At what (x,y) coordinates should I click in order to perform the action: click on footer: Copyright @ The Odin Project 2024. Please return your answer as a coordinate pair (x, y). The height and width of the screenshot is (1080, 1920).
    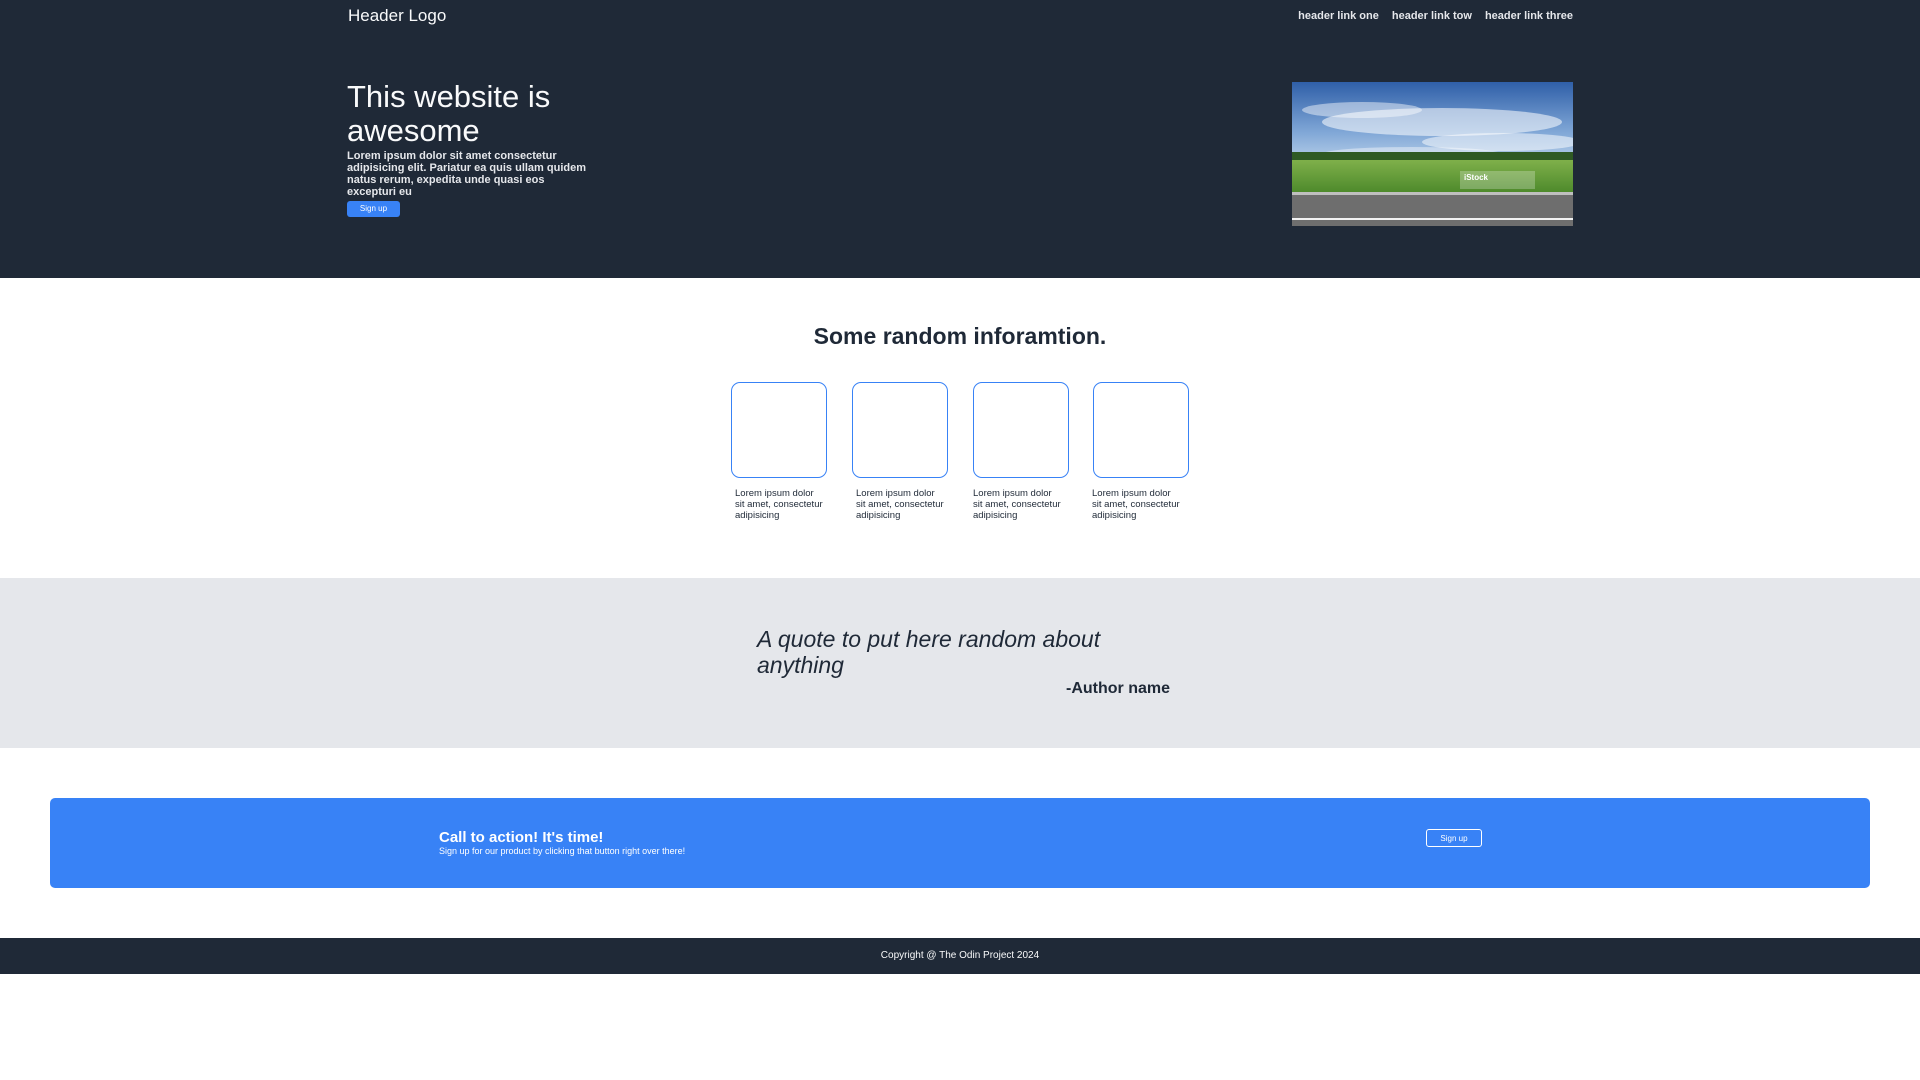
    Looking at the image, I should click on (960, 956).